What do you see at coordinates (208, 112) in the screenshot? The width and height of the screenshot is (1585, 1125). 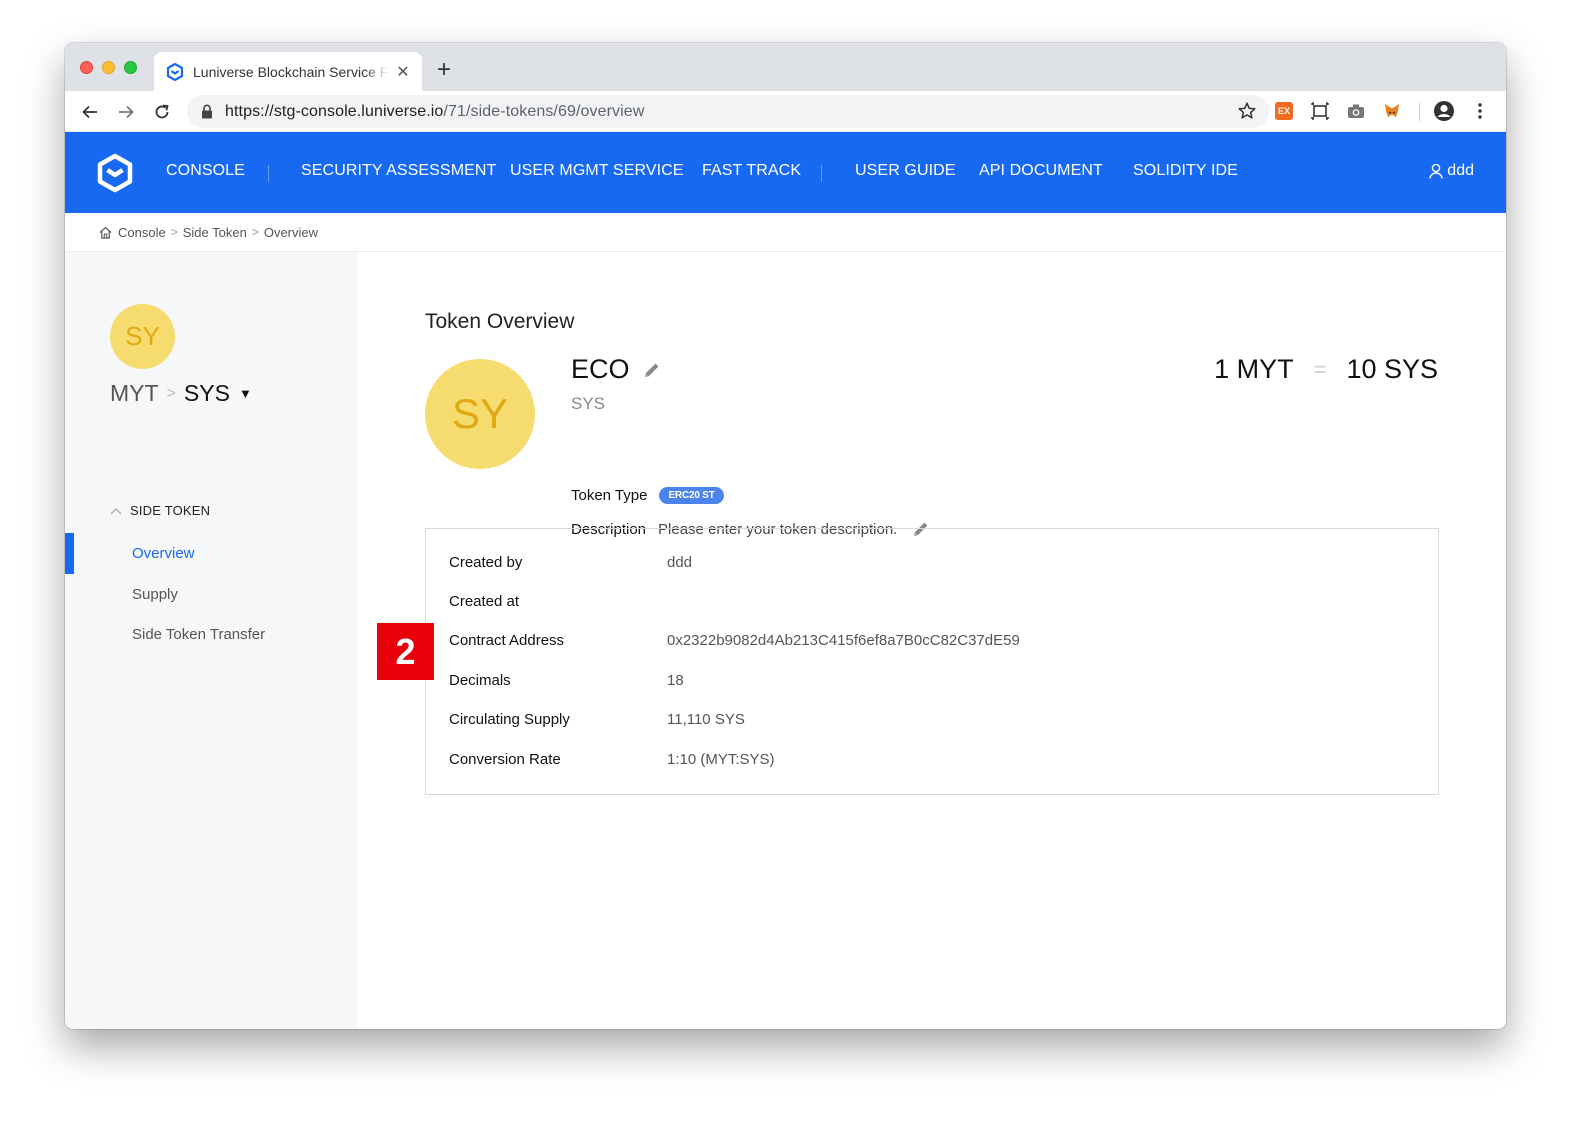 I see `lock-icon` at bounding box center [208, 112].